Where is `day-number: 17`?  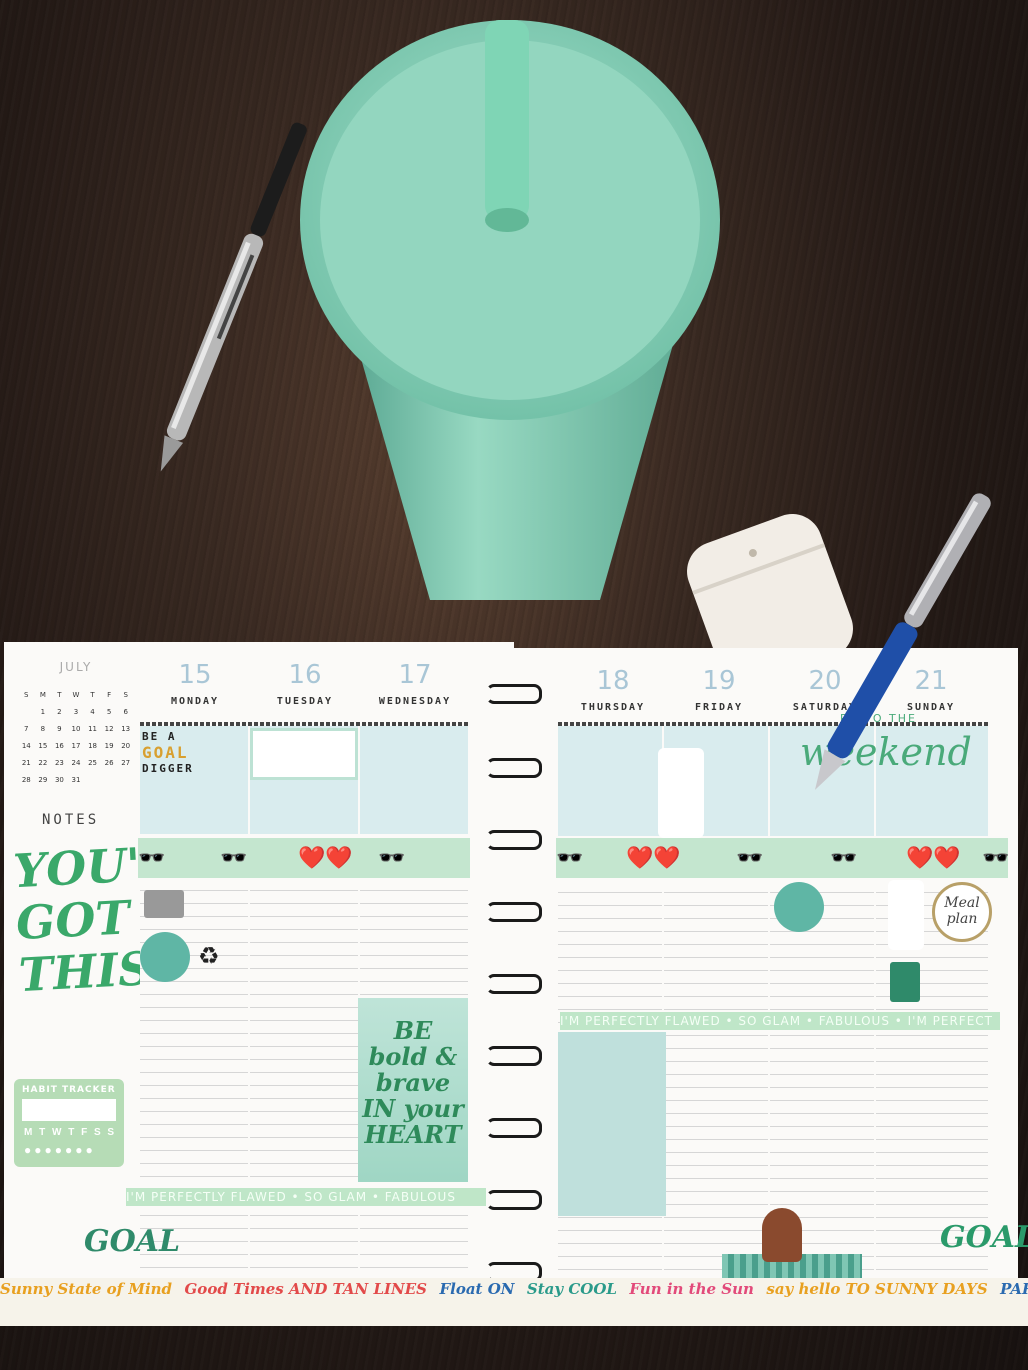 day-number: 17 is located at coordinates (415, 675).